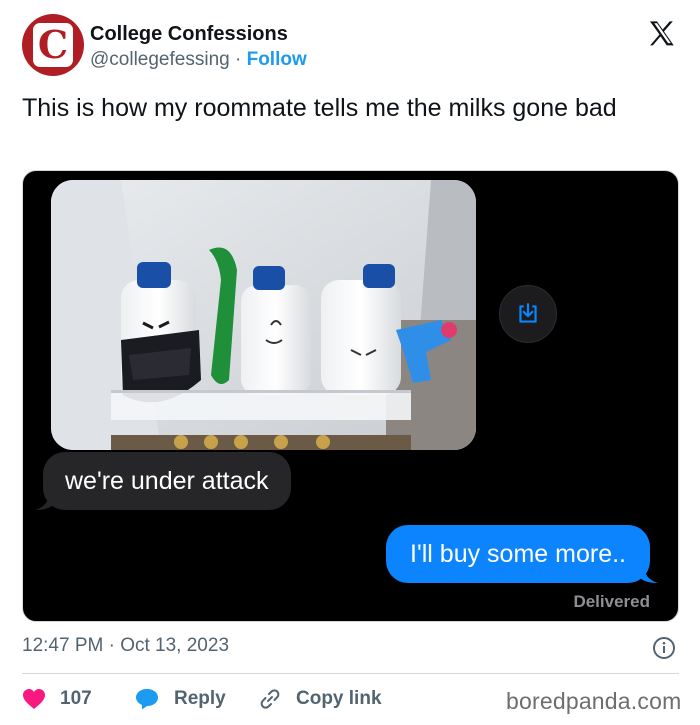 The width and height of the screenshot is (700, 725). I want to click on reply-button: Reply, so click(180, 699).